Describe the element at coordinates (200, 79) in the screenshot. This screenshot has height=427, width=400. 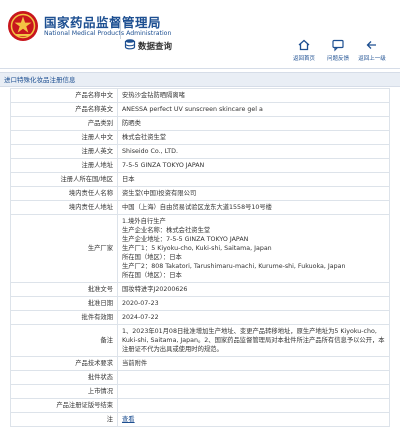
I see `breadcrumb: 进口特殊化妆品注册信息` at that location.